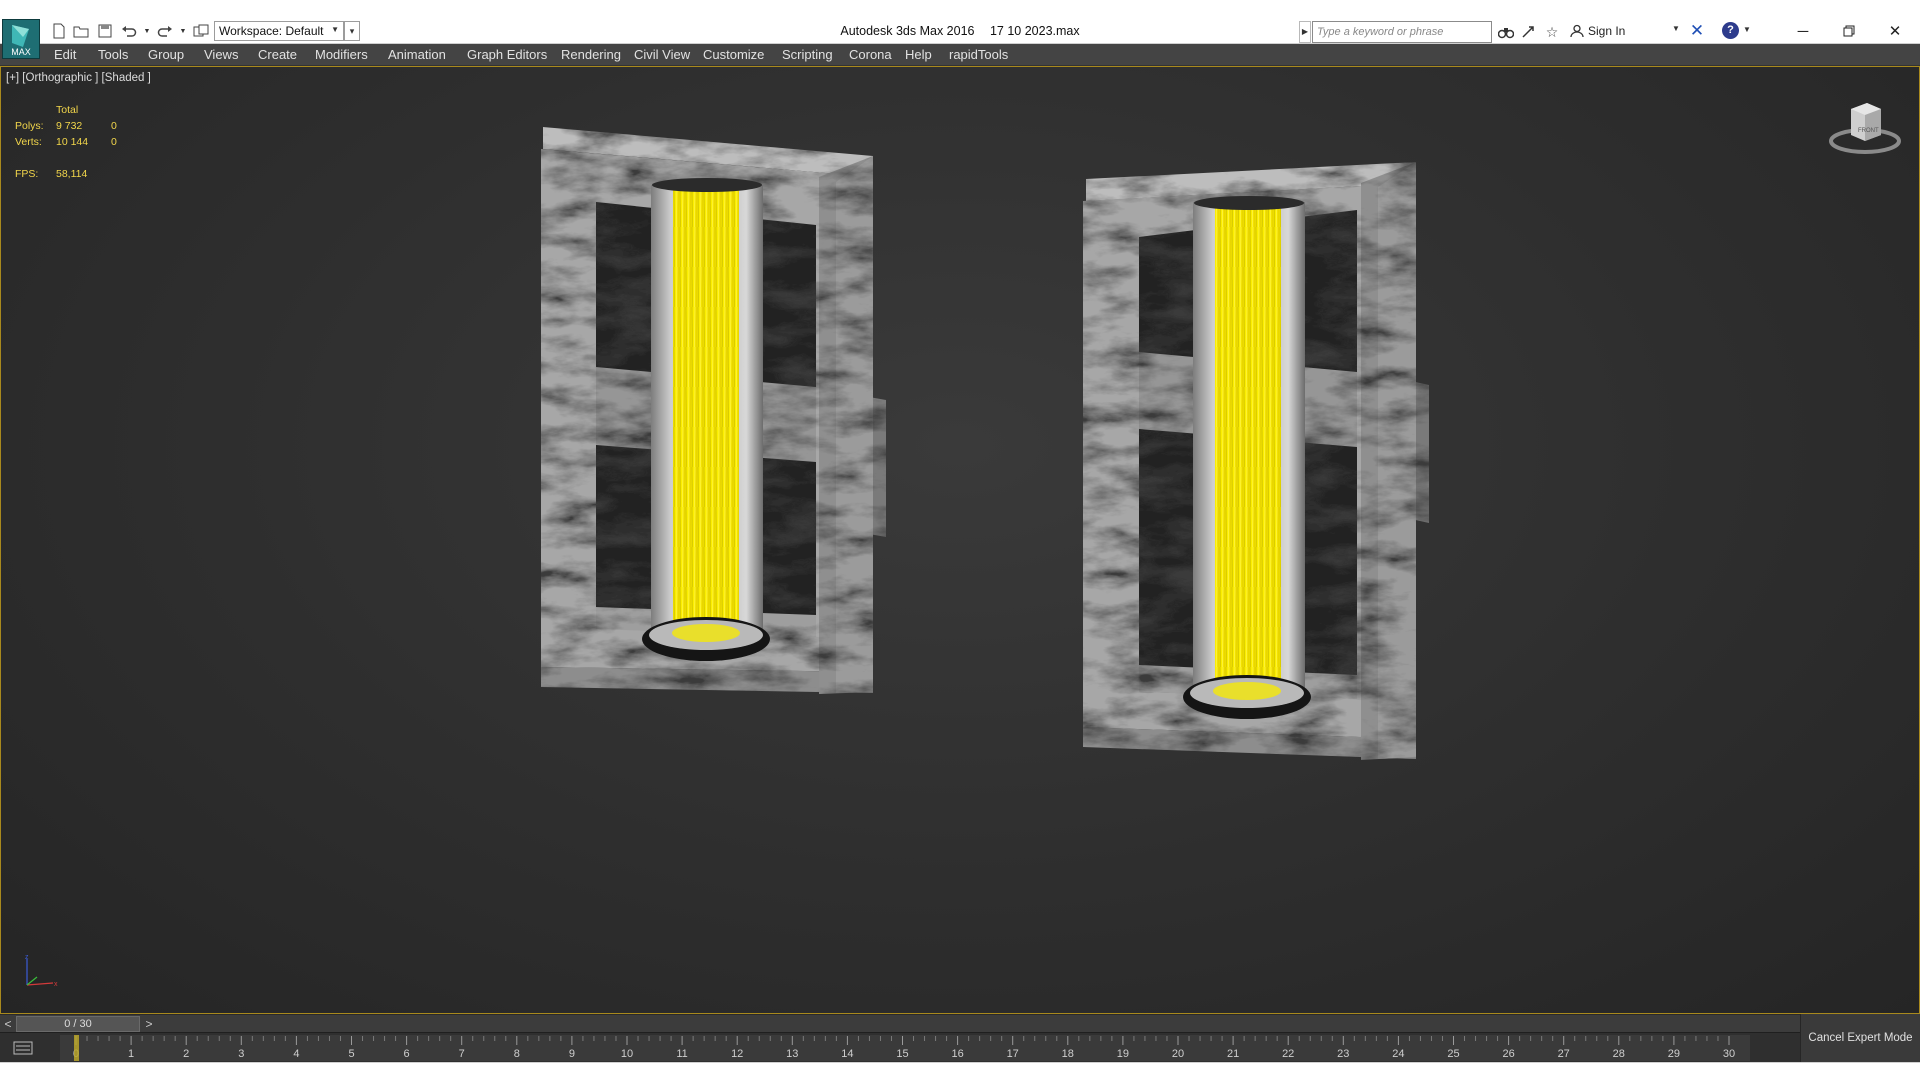 The image size is (1920, 1080). Describe the element at coordinates (737, 1054) in the screenshot. I see `frame-label: 12` at that location.